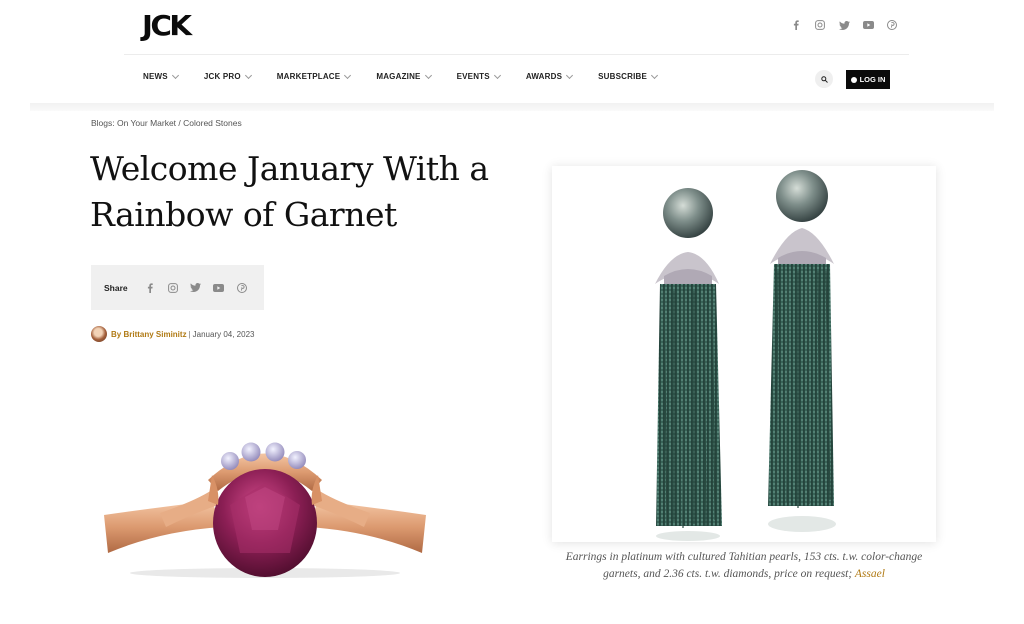 Image resolution: width=1024 pixels, height=624 pixels. Describe the element at coordinates (265, 510) in the screenshot. I see `ring-image` at that location.